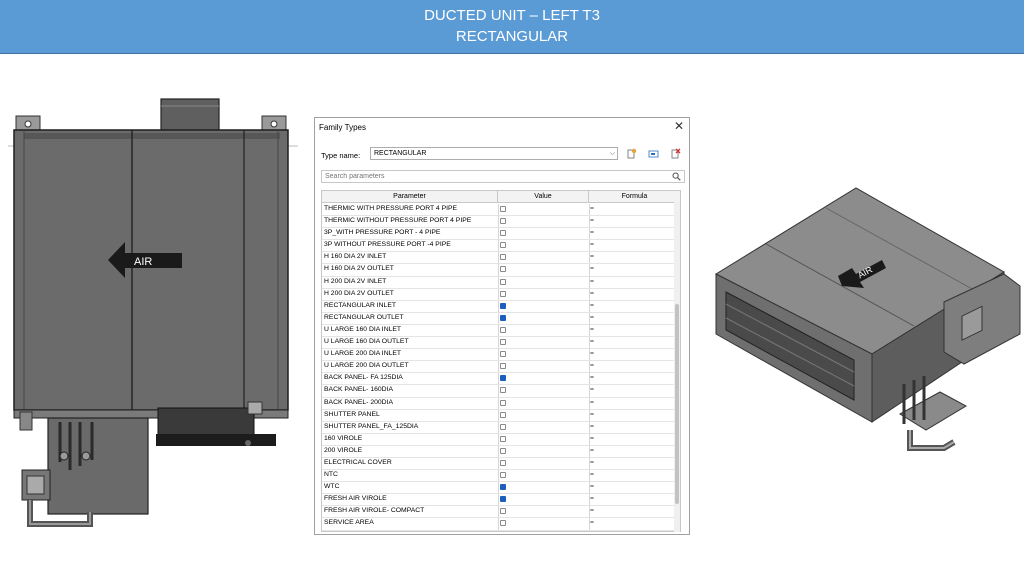 This screenshot has height=576, width=1024. Describe the element at coordinates (498, 488) in the screenshot. I see `table-row: WTC =` at that location.